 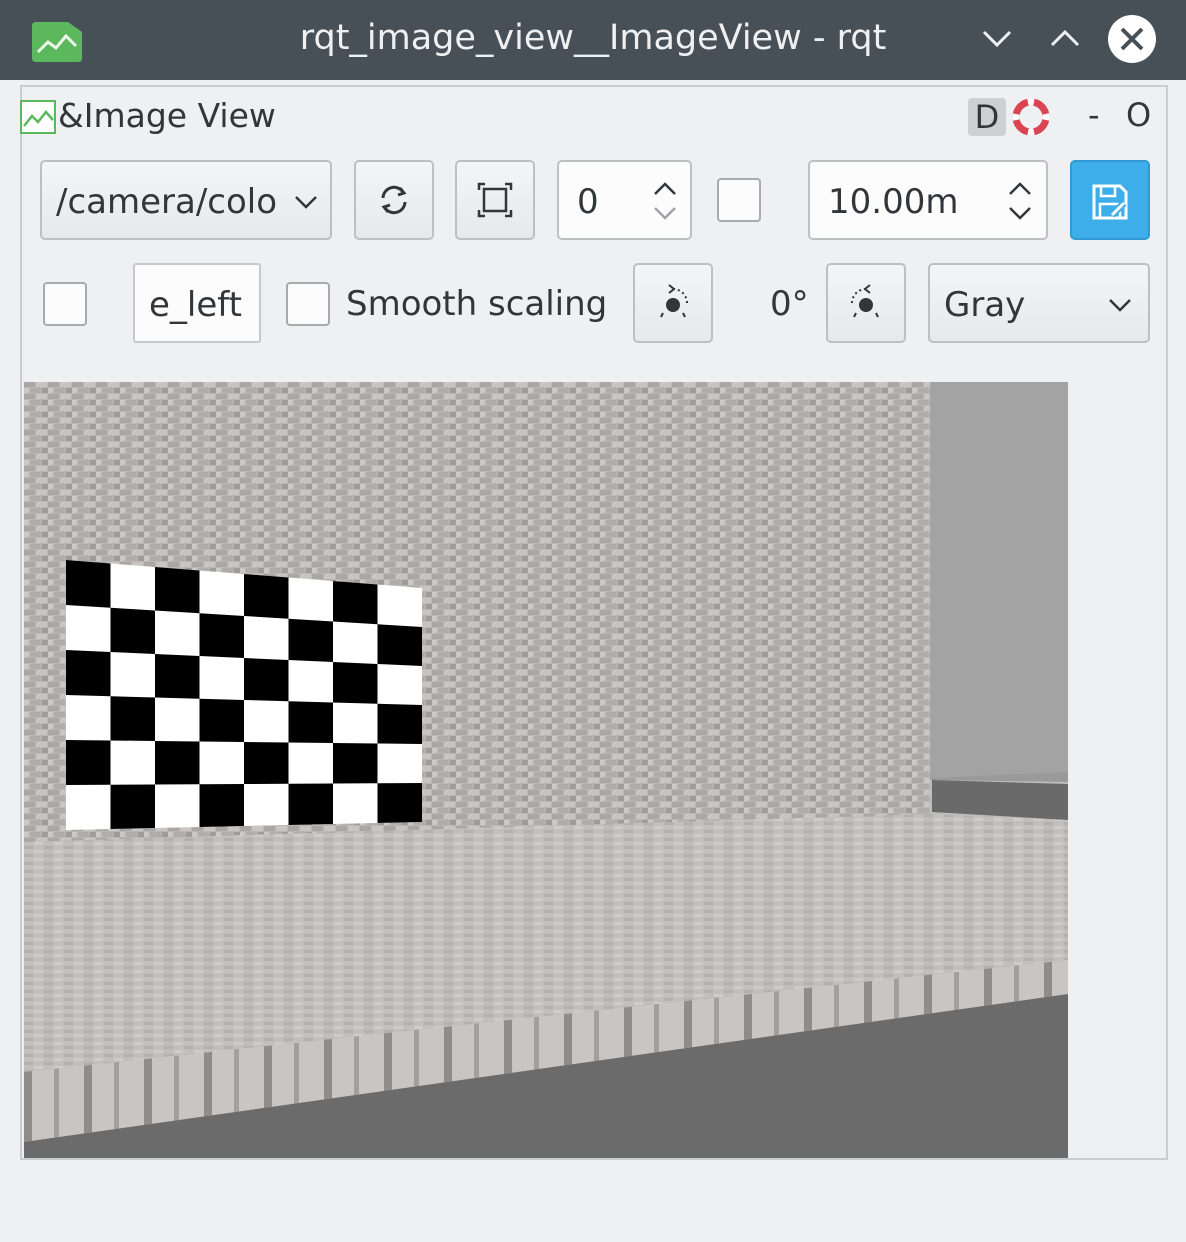 I want to click on plugin-title: &Image View, so click(x=167, y=115).